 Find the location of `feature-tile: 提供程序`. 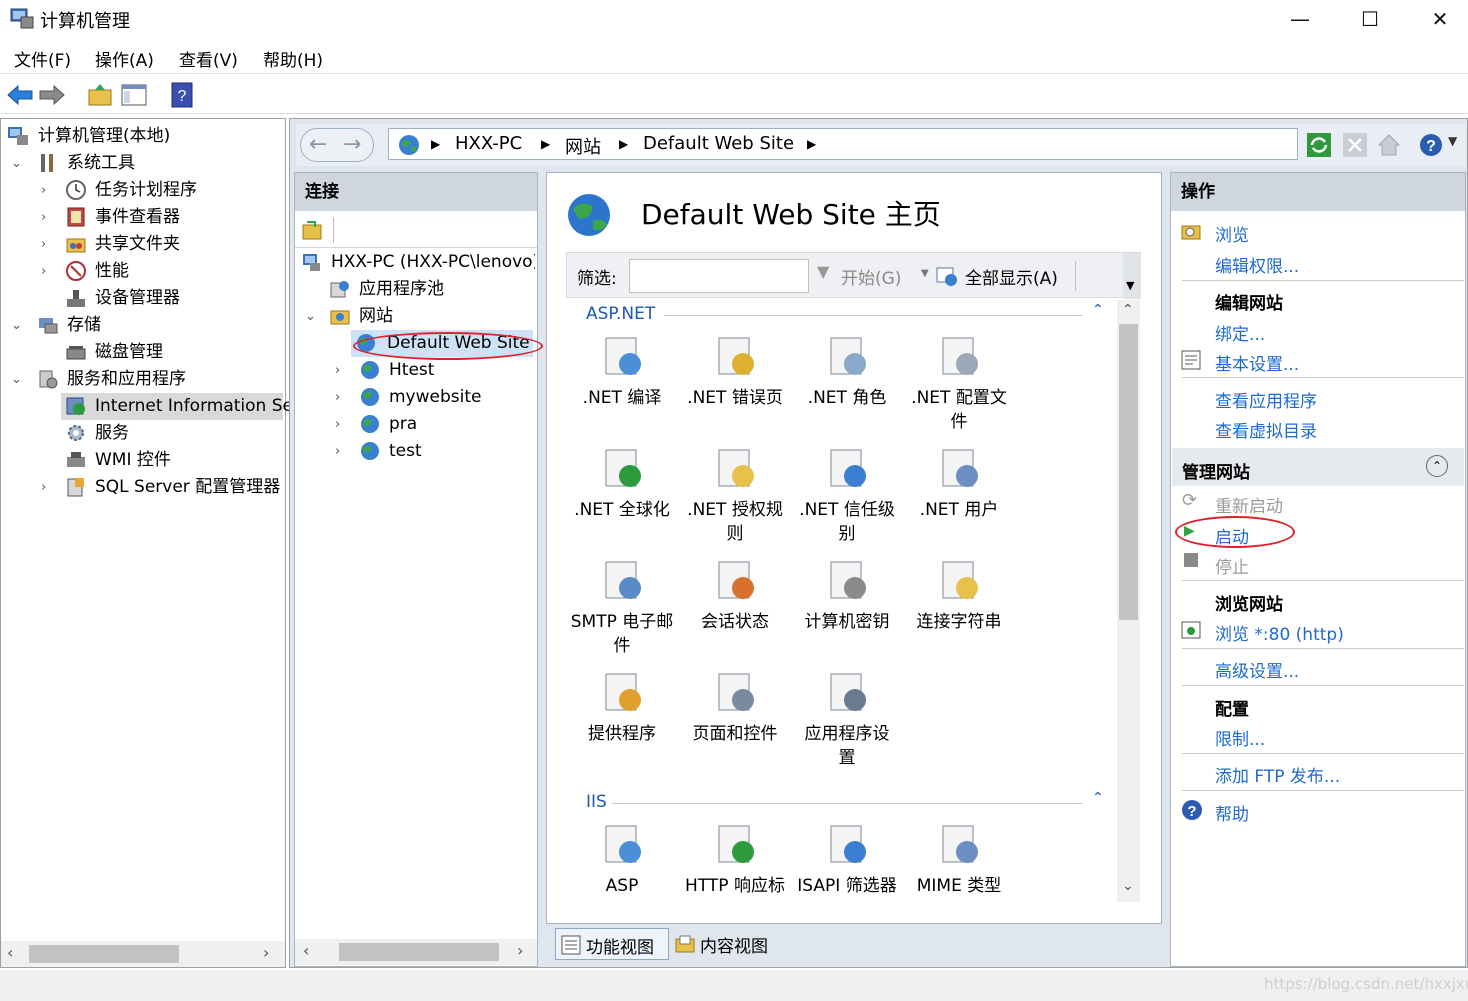

feature-tile: 提供程序 is located at coordinates (622, 726).